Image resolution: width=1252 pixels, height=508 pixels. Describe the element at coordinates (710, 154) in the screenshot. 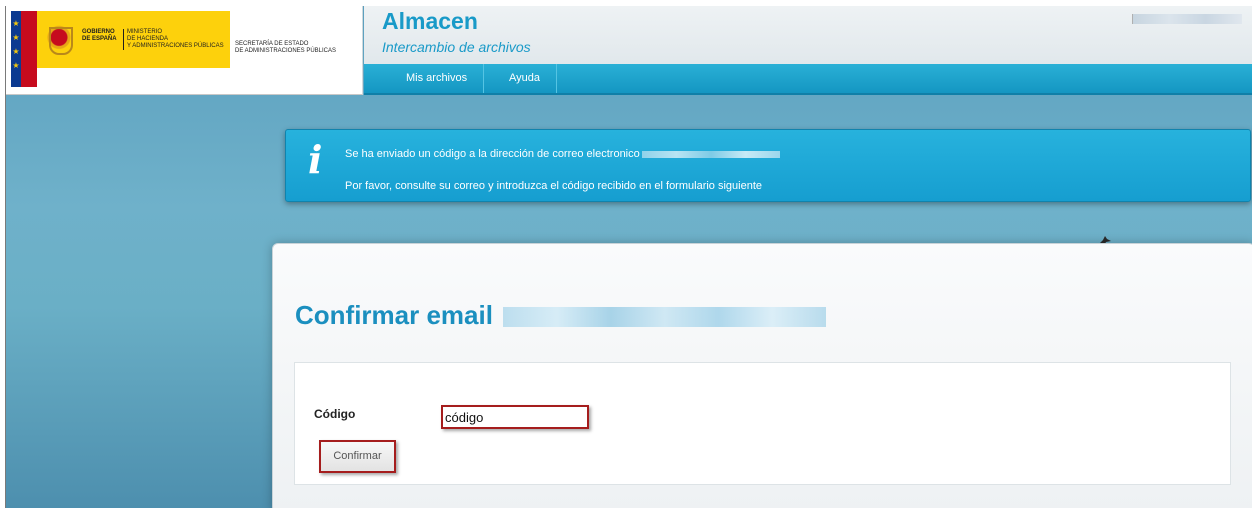

I see `email-redacted` at that location.